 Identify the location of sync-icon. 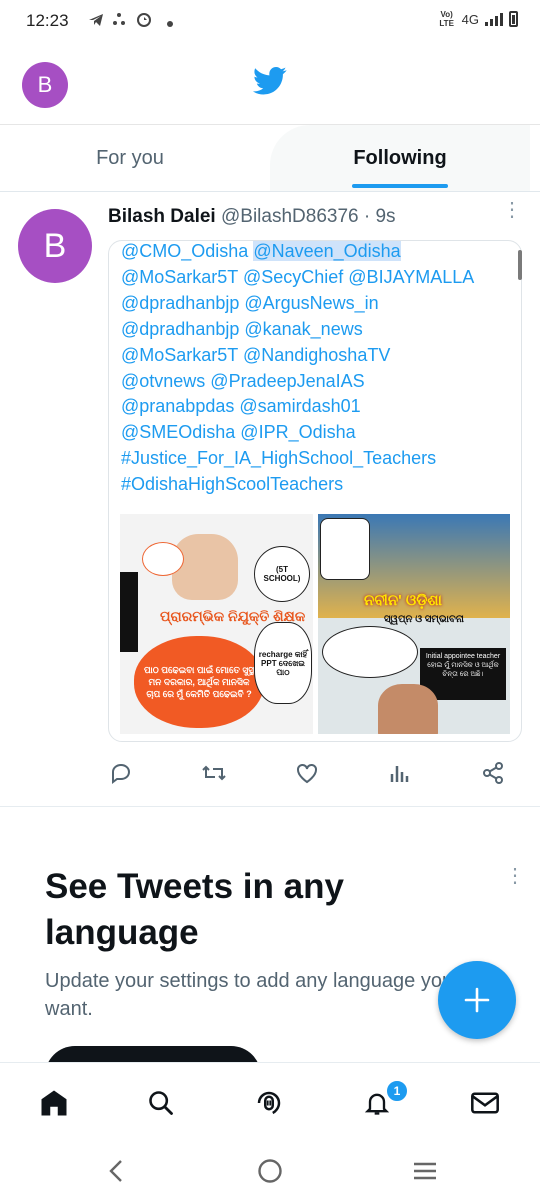
(144, 22).